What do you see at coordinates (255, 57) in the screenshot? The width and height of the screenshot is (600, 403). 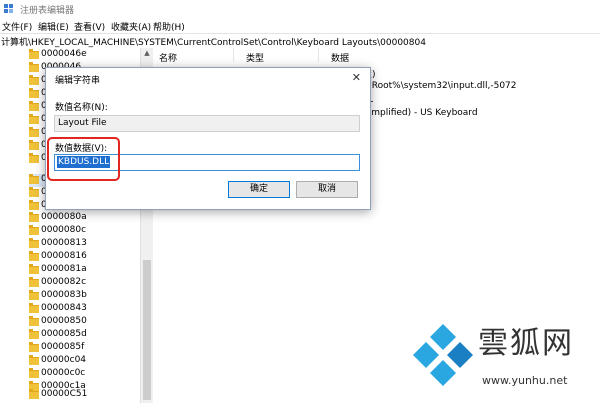 I see `column-header-type: 类型` at bounding box center [255, 57].